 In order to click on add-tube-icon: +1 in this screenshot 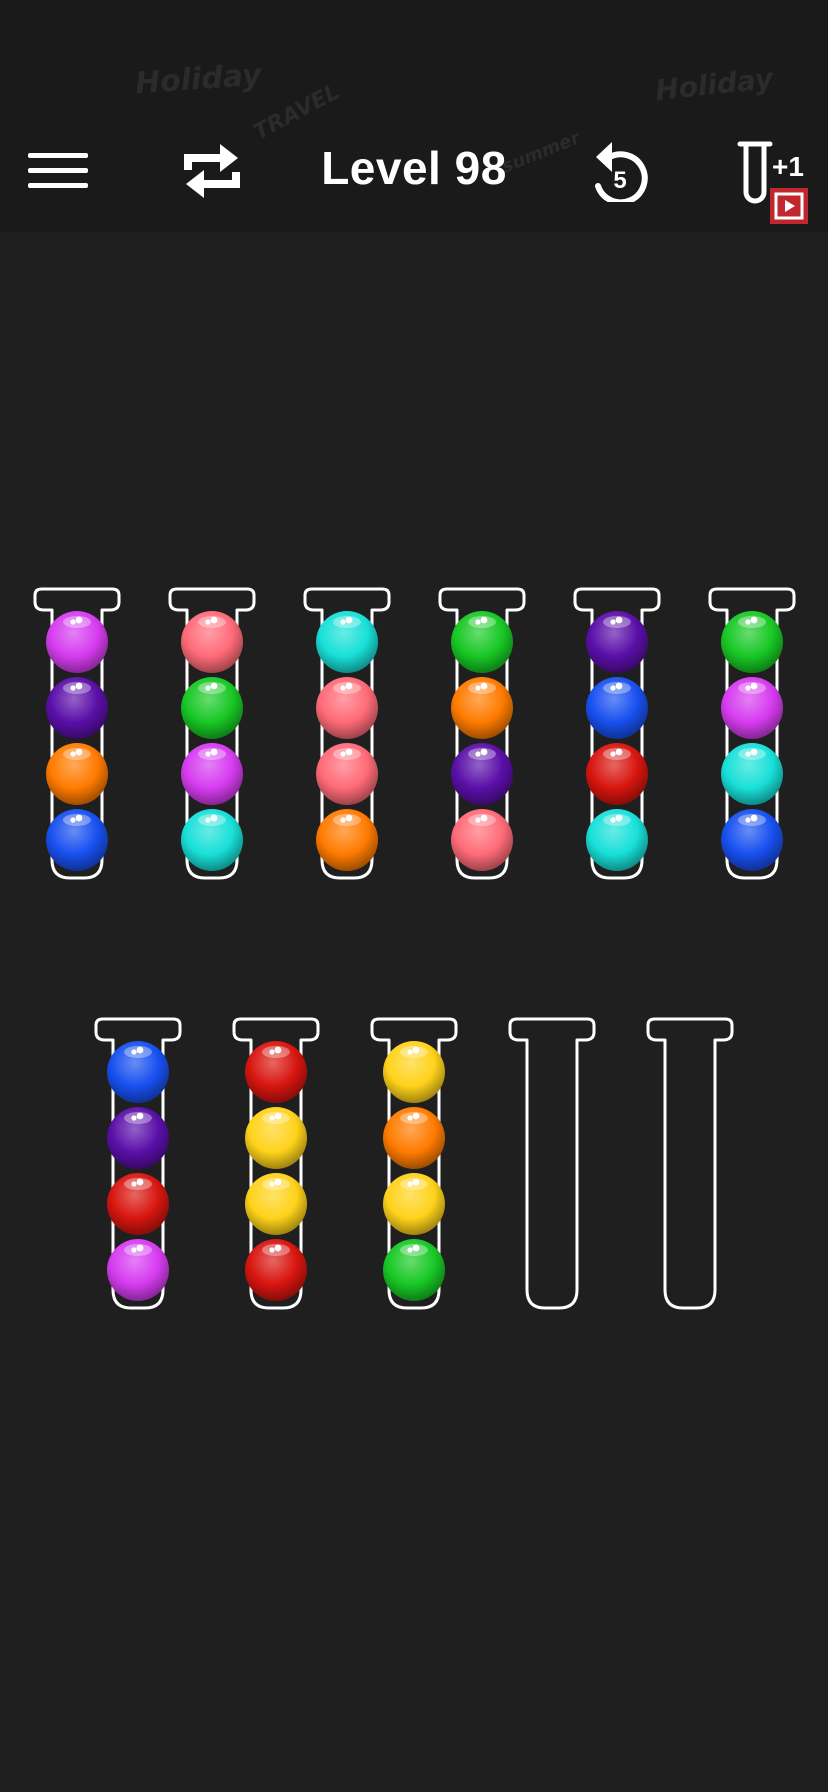, I will do `click(772, 182)`.